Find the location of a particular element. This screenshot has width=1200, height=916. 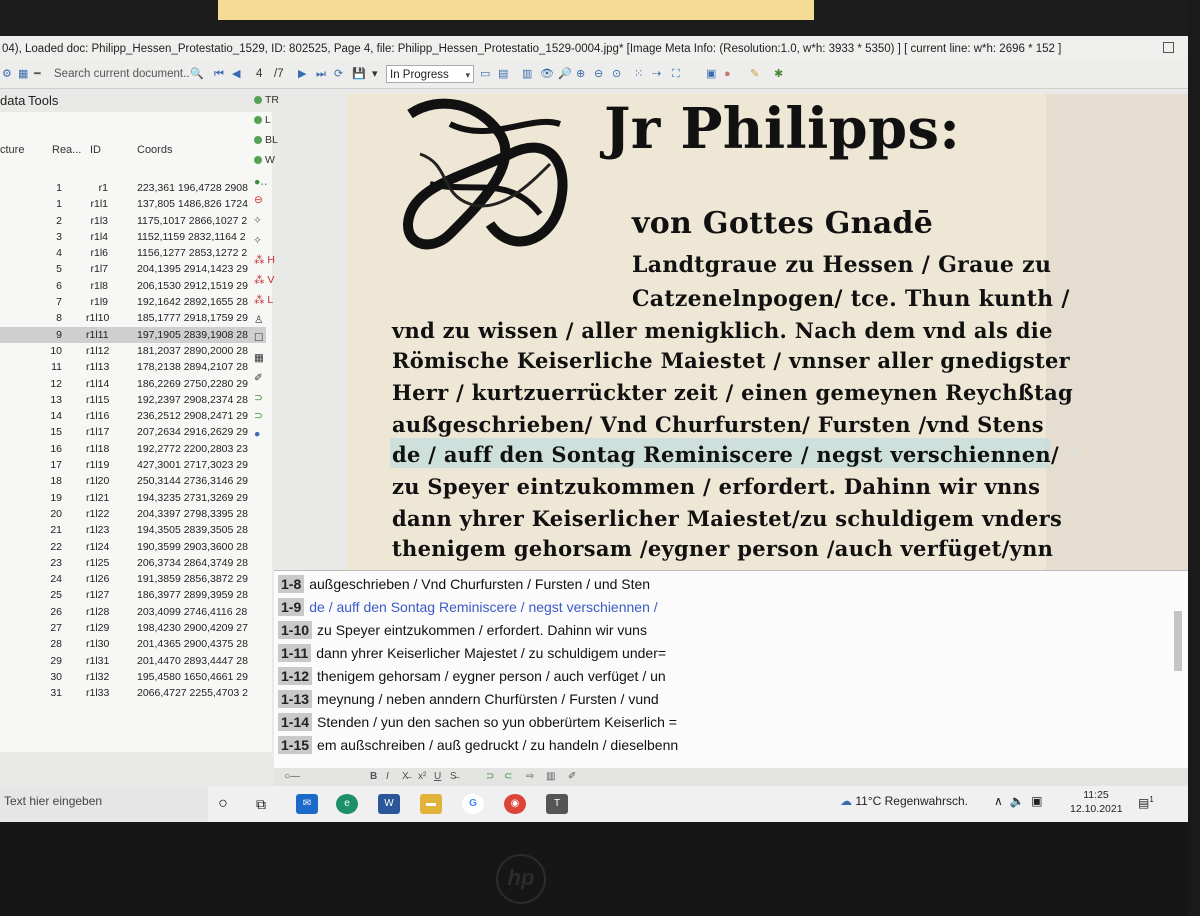

prev-page-icon: ◀ is located at coordinates (236, 74).